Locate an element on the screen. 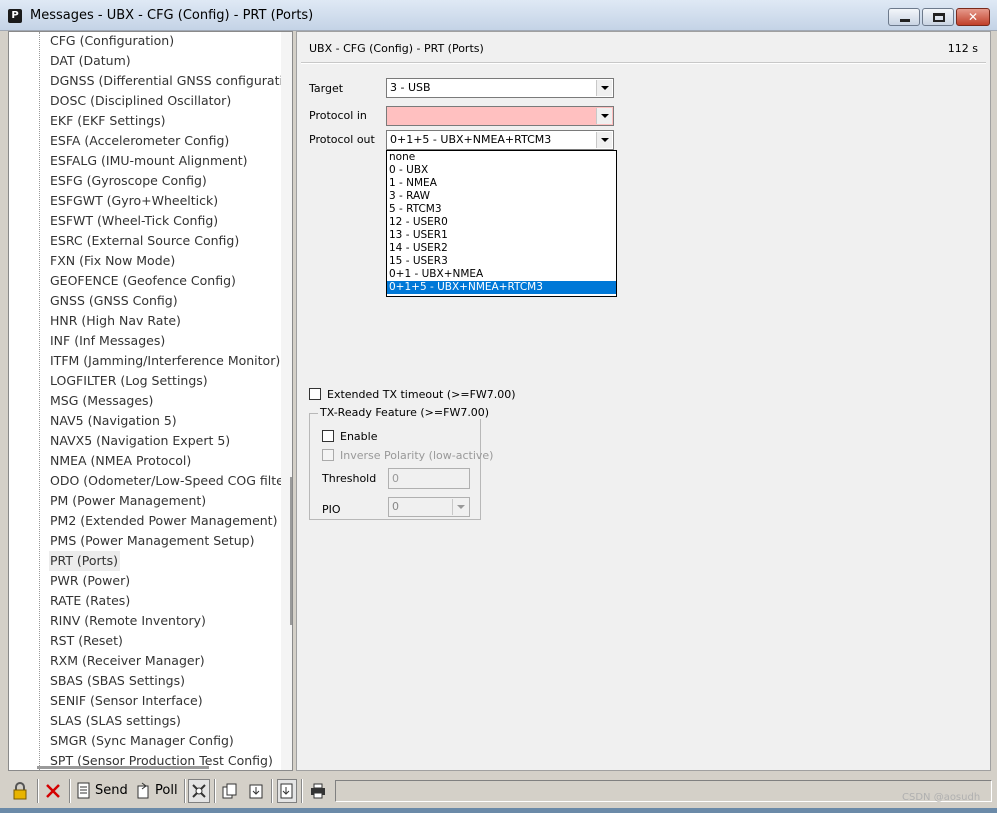 The width and height of the screenshot is (997, 813). tools-icon is located at coordinates (199, 791).